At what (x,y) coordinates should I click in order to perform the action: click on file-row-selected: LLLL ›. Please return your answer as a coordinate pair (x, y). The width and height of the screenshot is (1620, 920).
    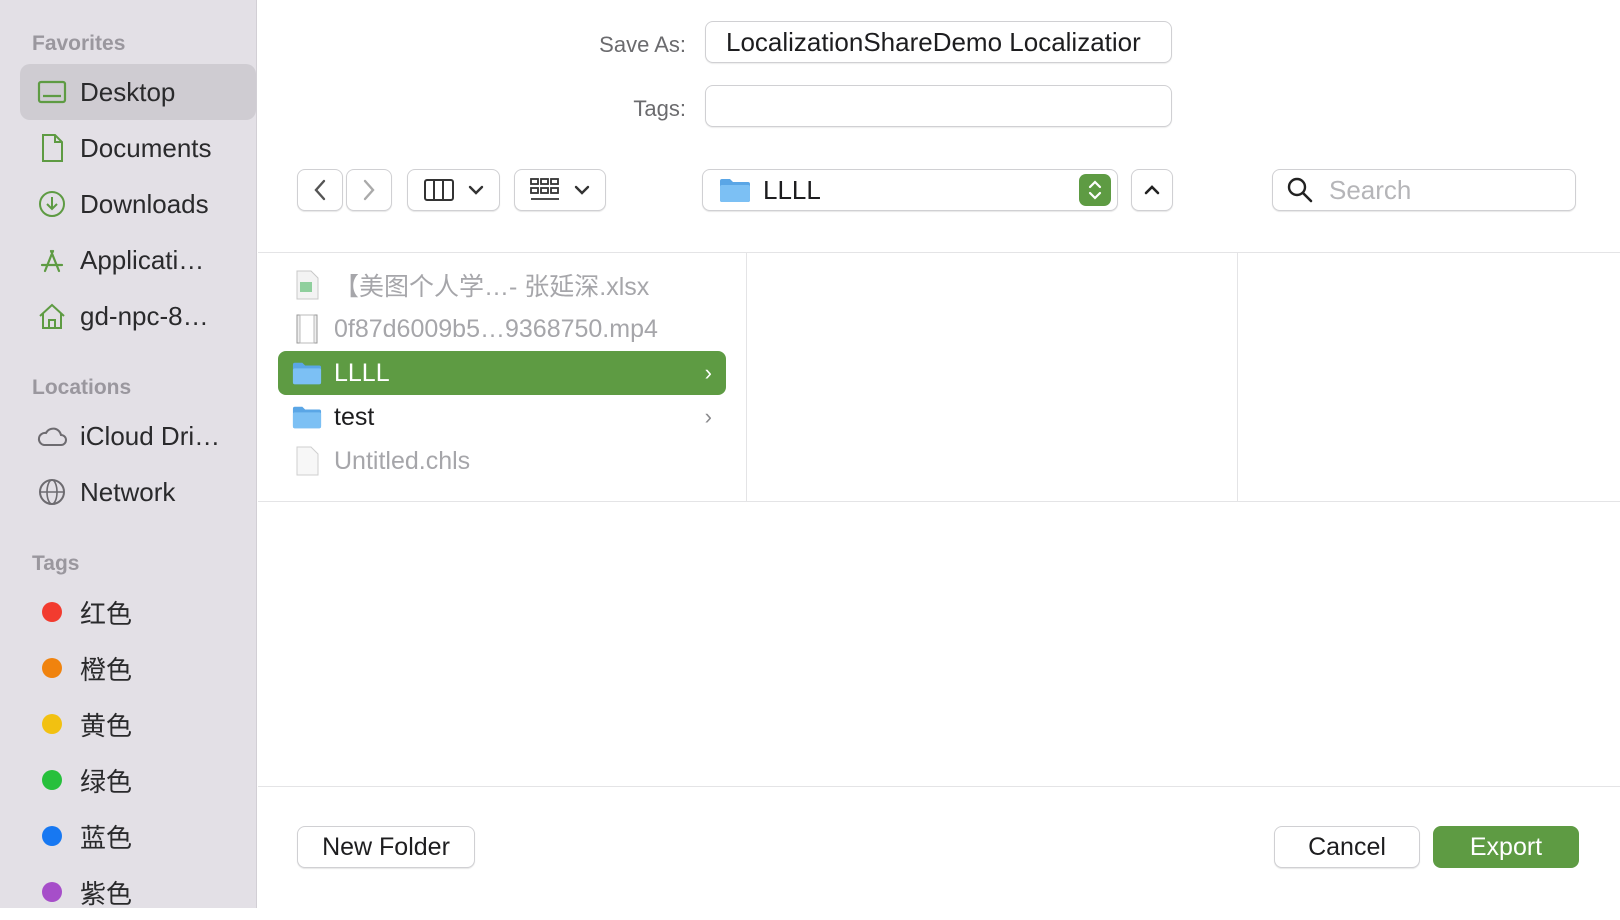
    Looking at the image, I should click on (502, 373).